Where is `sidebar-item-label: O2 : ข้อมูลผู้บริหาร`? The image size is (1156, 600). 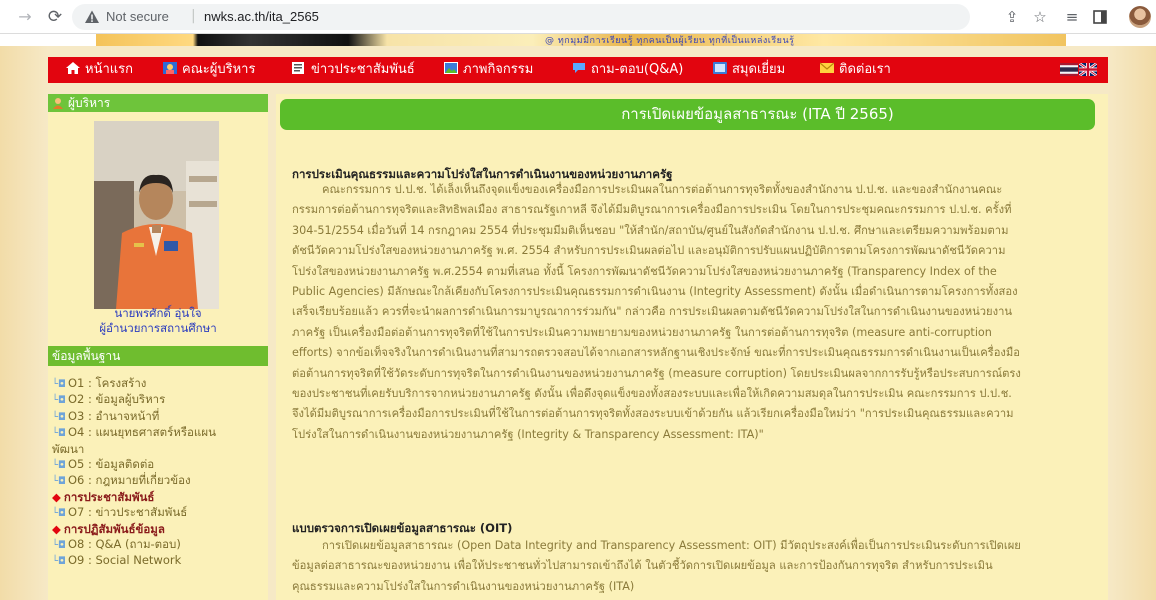 sidebar-item-label: O2 : ข้อมูลผู้บริหาร is located at coordinates (116, 399).